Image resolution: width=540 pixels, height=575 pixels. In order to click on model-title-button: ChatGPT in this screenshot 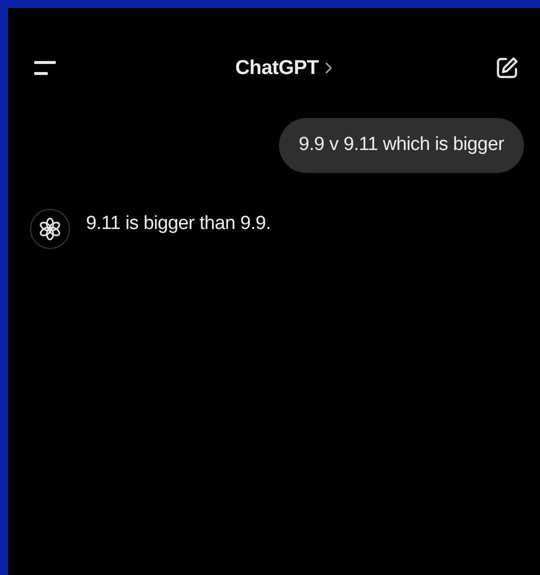, I will do `click(284, 68)`.